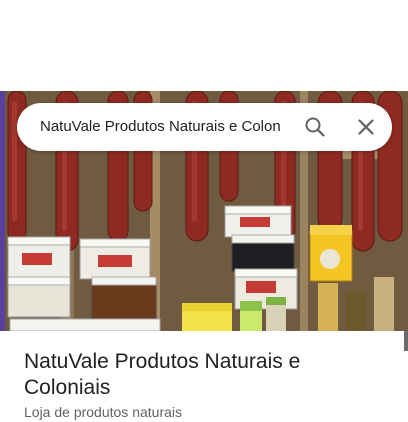 This screenshot has height=422, width=408. What do you see at coordinates (164, 126) in the screenshot?
I see `search-input: NatuVale Produtos Naturais e Colon` at bounding box center [164, 126].